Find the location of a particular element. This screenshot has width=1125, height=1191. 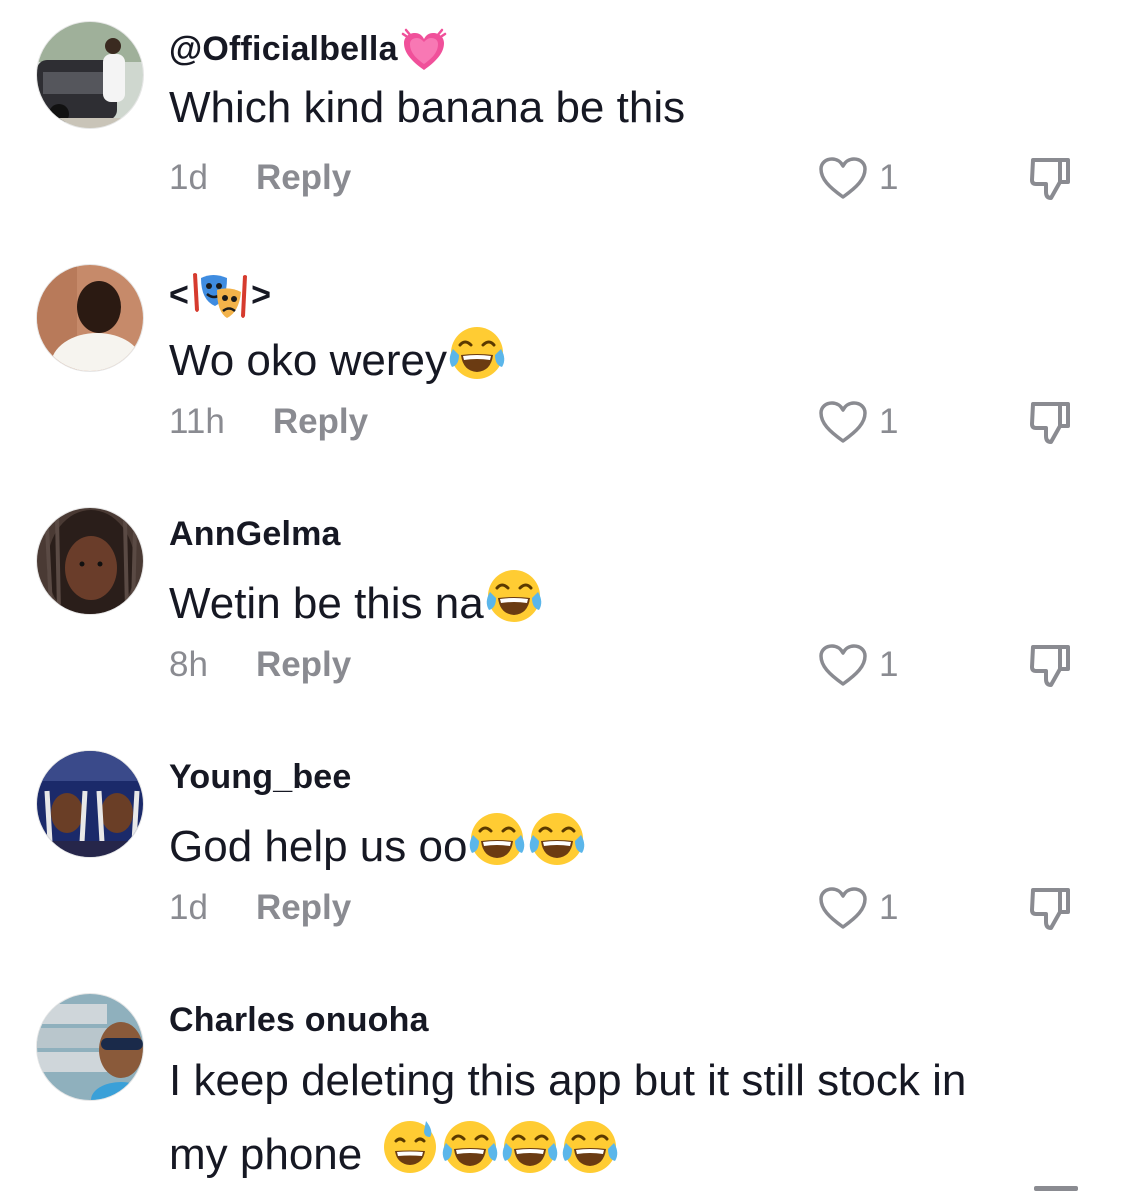

performing-arts-icon is located at coordinates (220, 295).